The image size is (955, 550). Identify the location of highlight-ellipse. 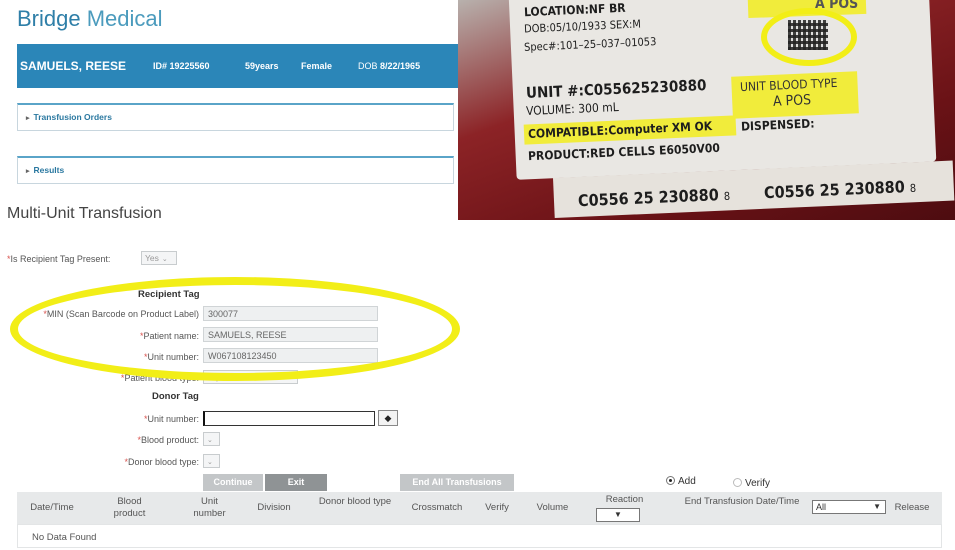
(235, 329).